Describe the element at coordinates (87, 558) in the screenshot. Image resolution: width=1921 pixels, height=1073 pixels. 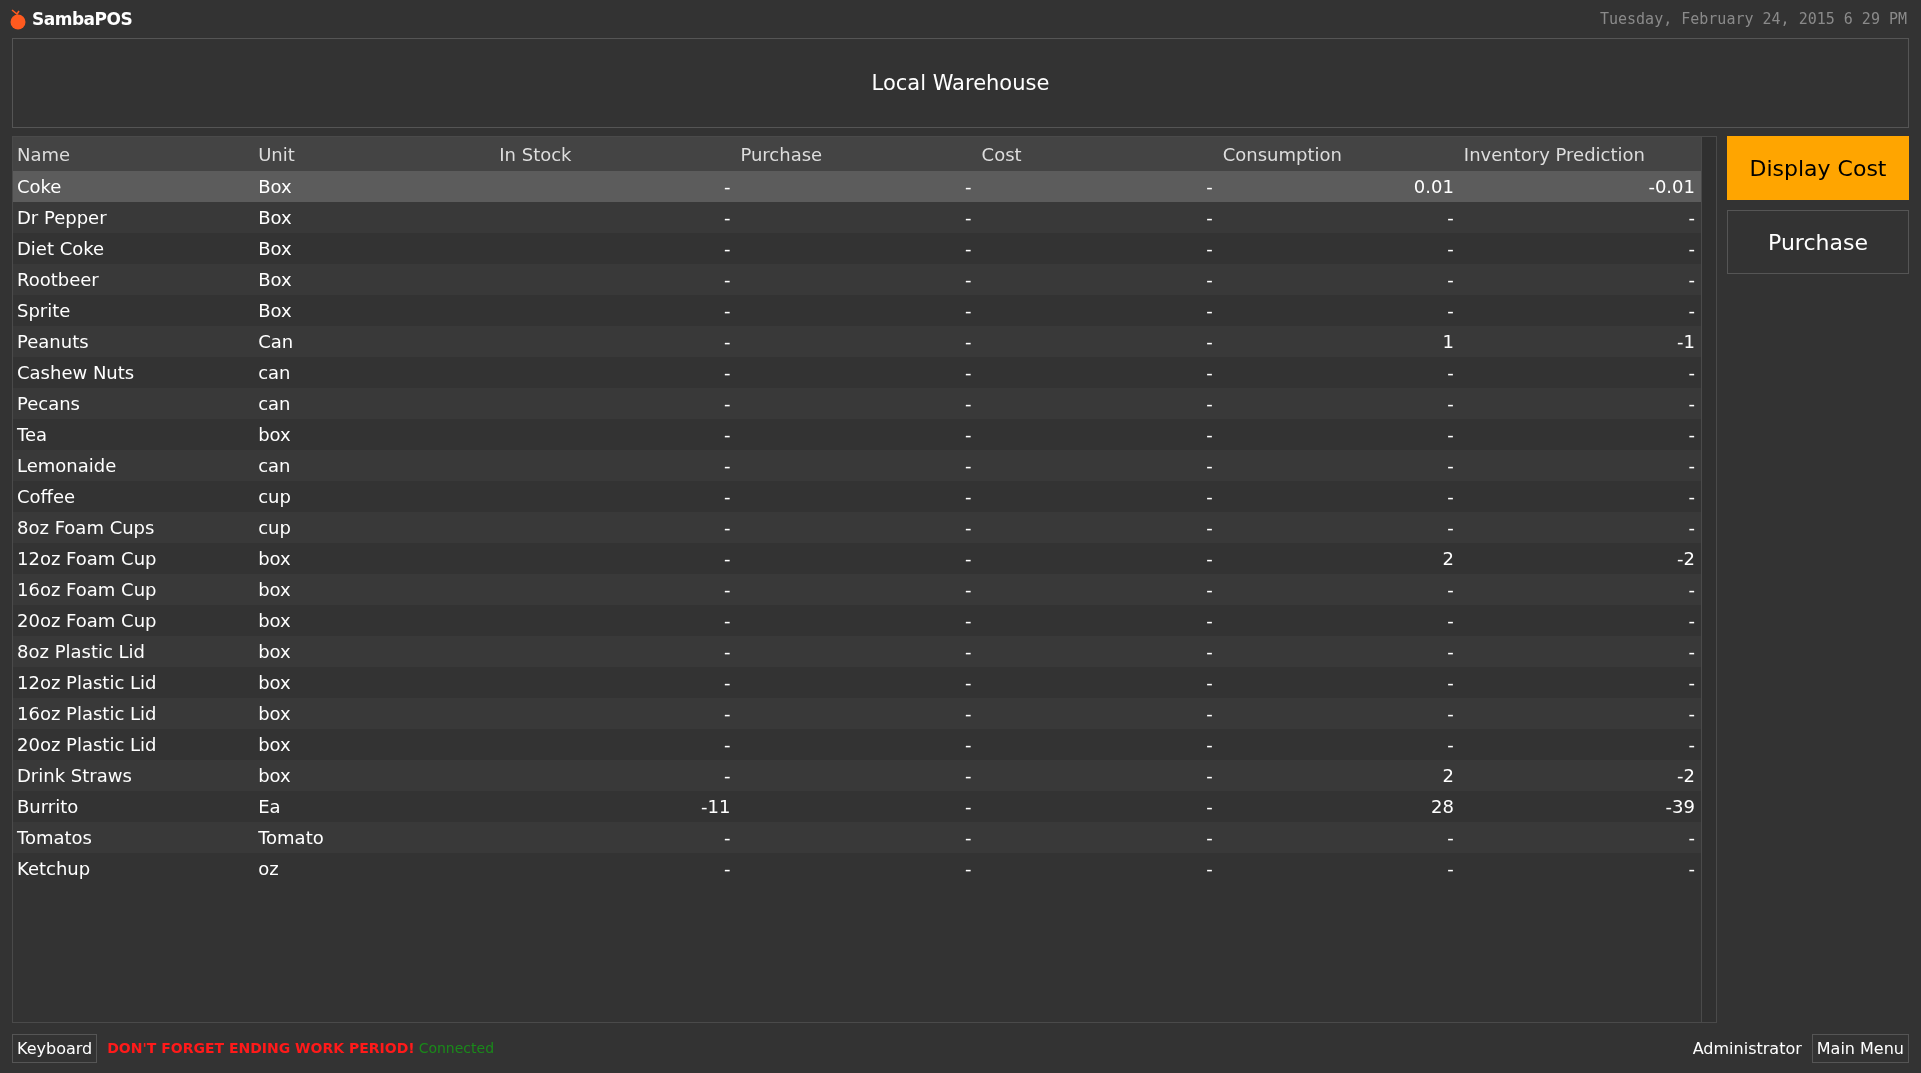
I see `table-cell-text: 12oz Foam Cup` at that location.